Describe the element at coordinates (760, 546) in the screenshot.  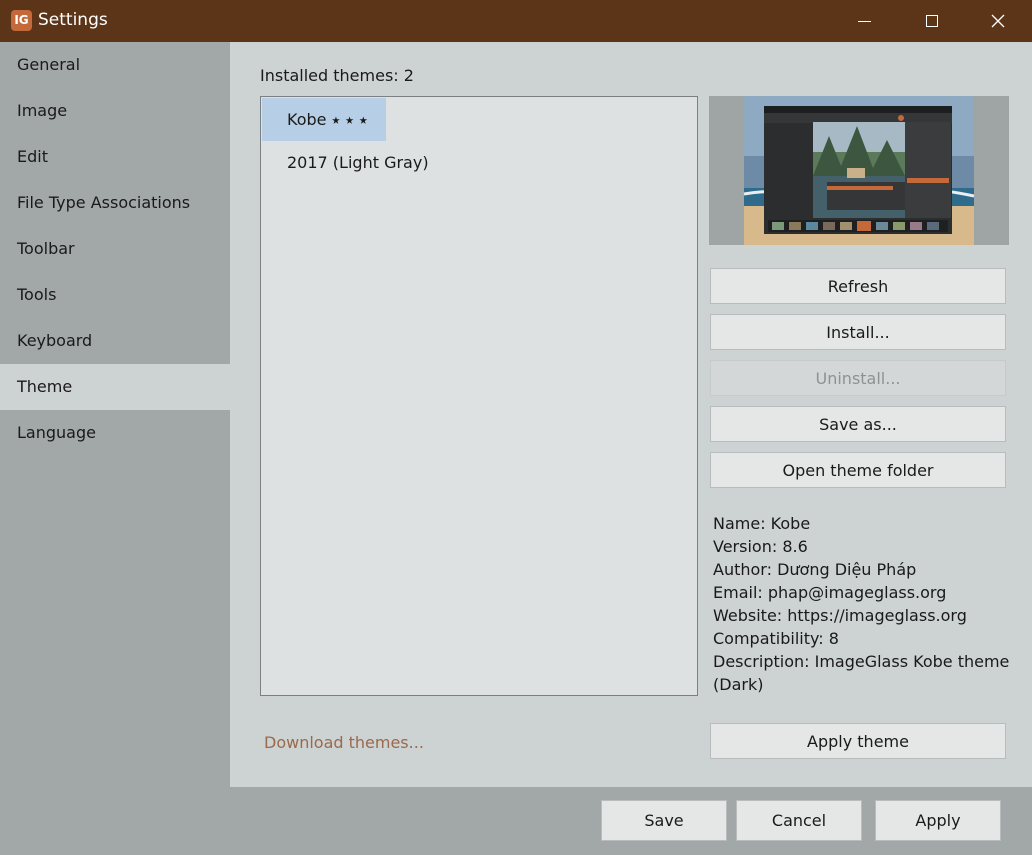
I see `theme-version: Version: 8.6` at that location.